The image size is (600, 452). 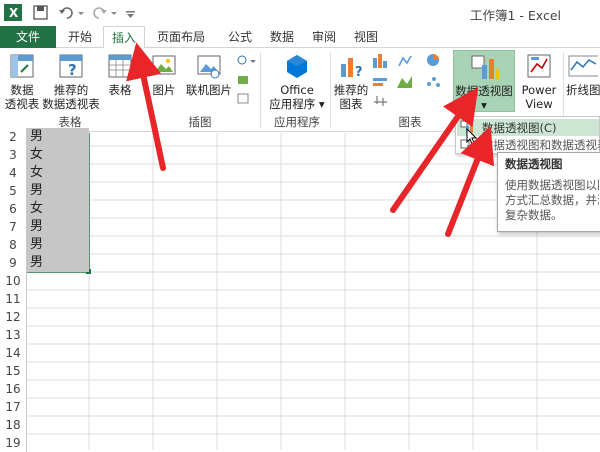 What do you see at coordinates (412, 82) in the screenshot?
I see `chart-type-icons` at bounding box center [412, 82].